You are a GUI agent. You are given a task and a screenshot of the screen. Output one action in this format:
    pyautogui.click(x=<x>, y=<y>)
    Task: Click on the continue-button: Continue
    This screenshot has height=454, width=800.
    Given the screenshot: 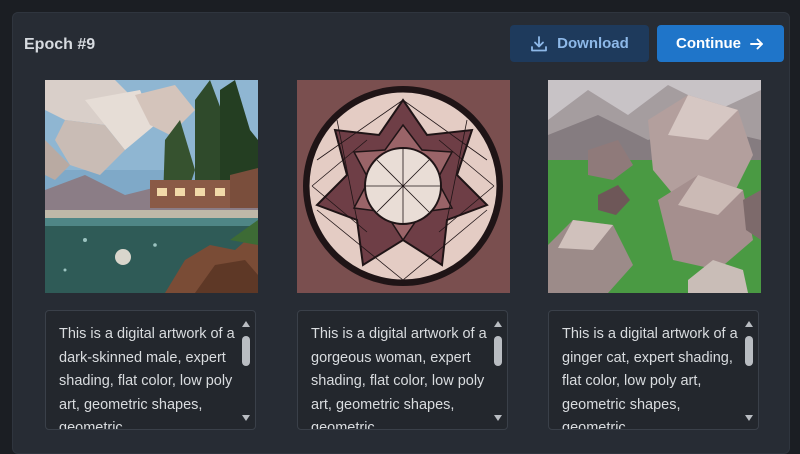 What is the action you would take?
    pyautogui.click(x=720, y=43)
    